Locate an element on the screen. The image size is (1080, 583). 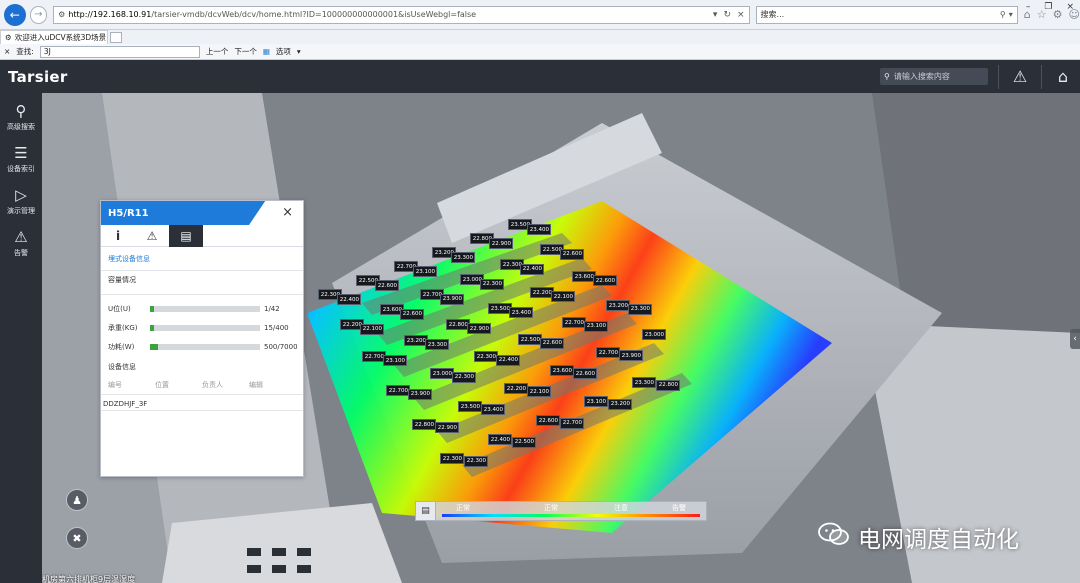
tab-info: i is located at coordinates (118, 236).